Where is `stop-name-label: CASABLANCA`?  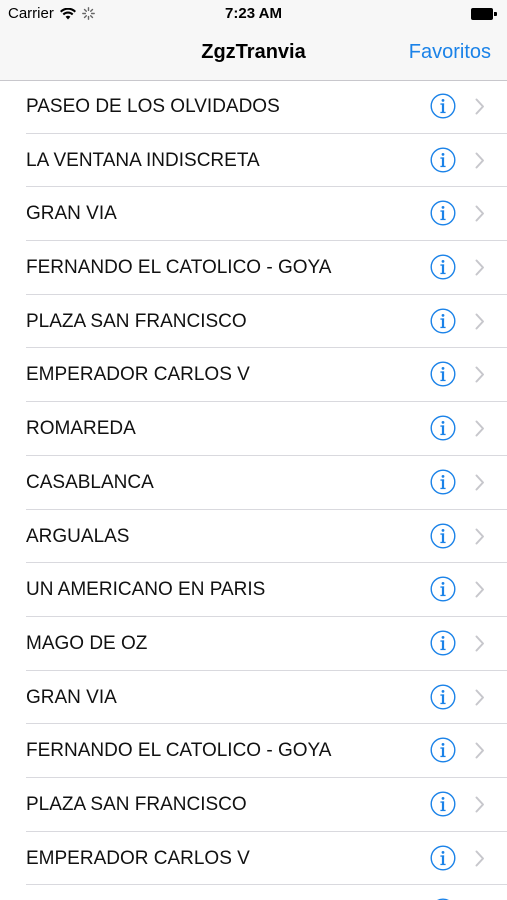
stop-name-label: CASABLANCA is located at coordinates (90, 482).